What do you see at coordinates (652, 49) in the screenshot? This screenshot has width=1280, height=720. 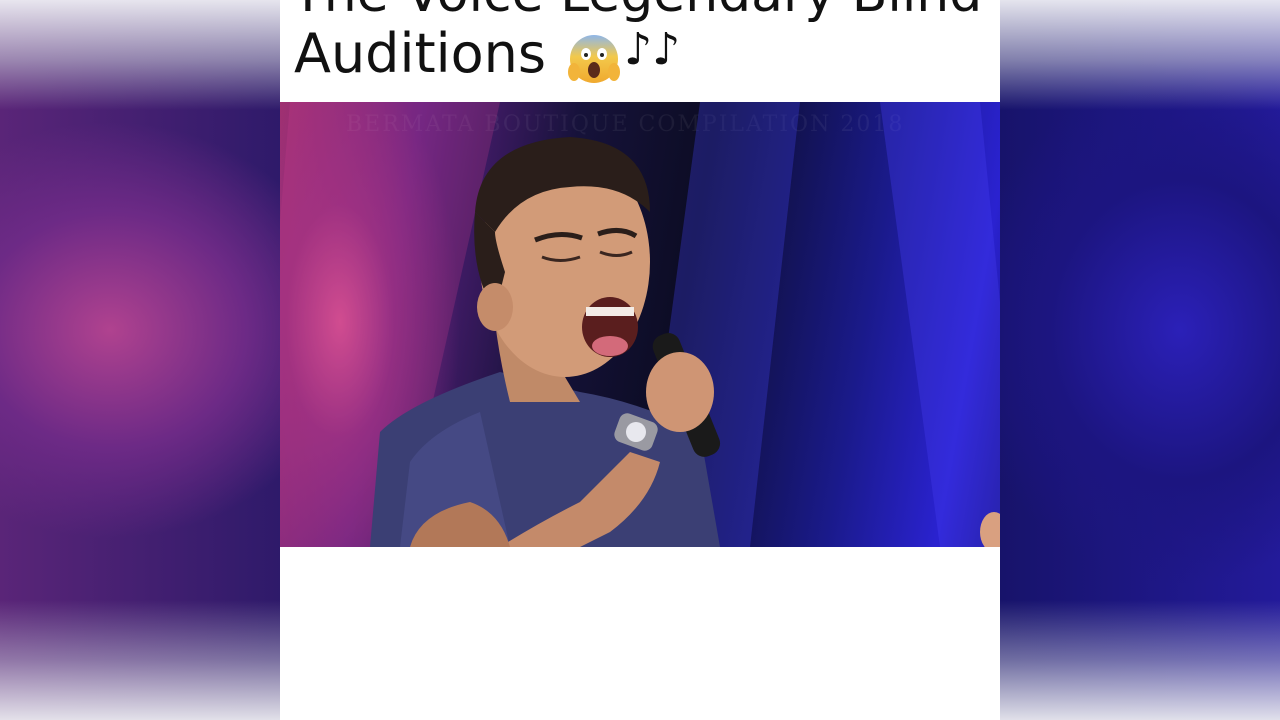 I see `music-notes-icon: ♪♪` at bounding box center [652, 49].